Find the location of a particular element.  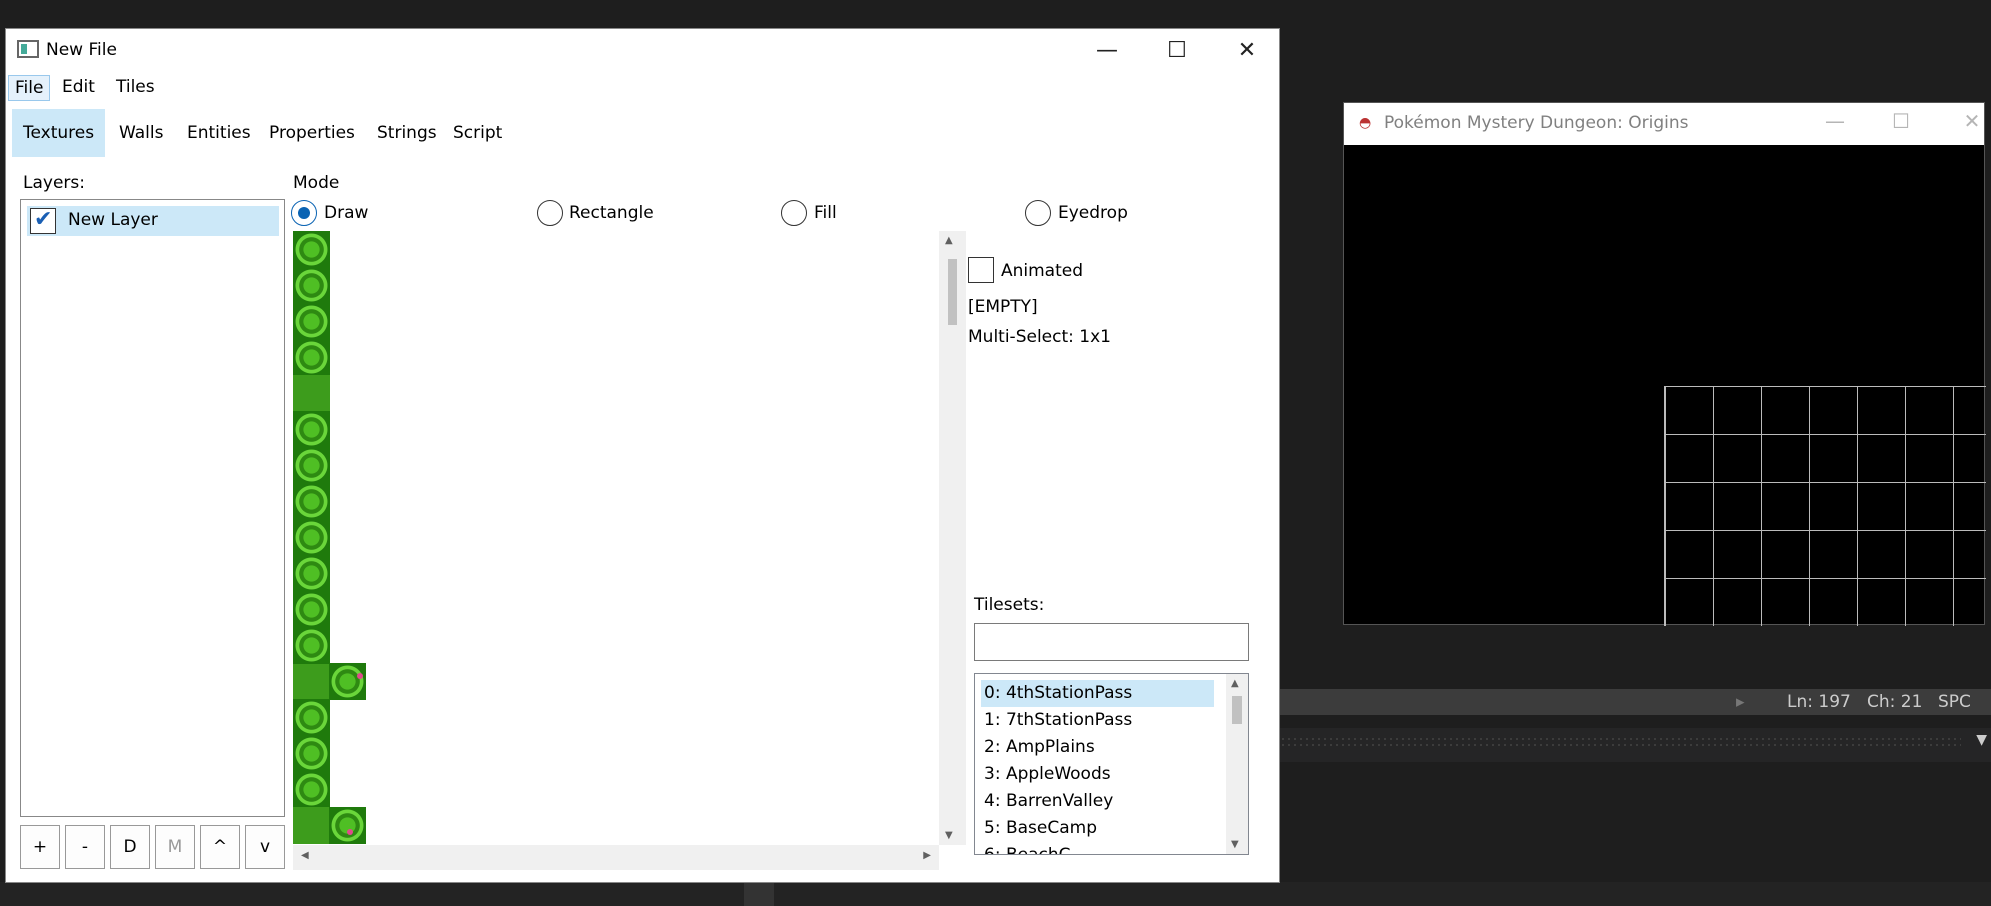

maximize-button: ☐ is located at coordinates (1177, 51).